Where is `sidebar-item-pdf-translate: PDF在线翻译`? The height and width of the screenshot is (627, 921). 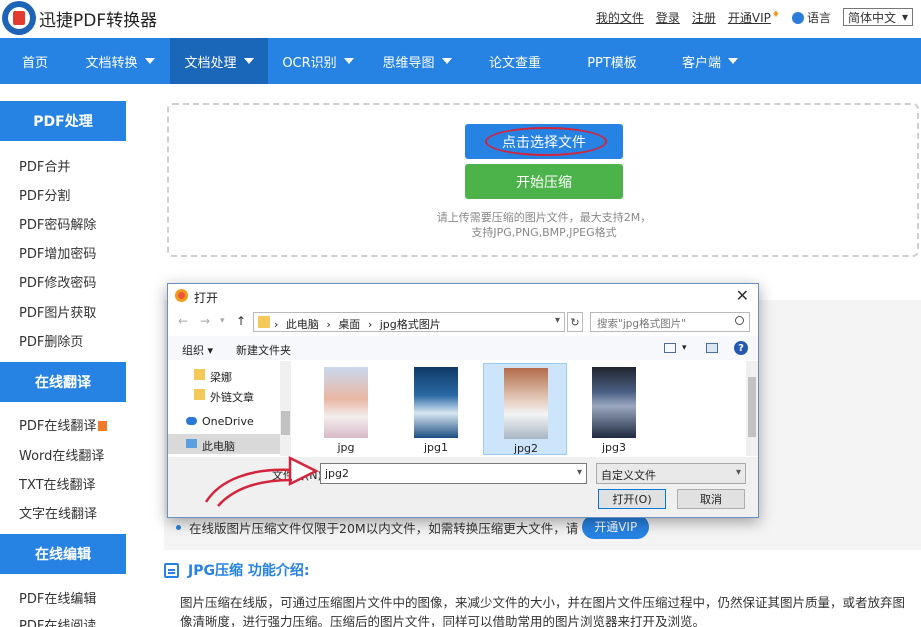 sidebar-item-pdf-translate: PDF在线翻译 is located at coordinates (63, 424).